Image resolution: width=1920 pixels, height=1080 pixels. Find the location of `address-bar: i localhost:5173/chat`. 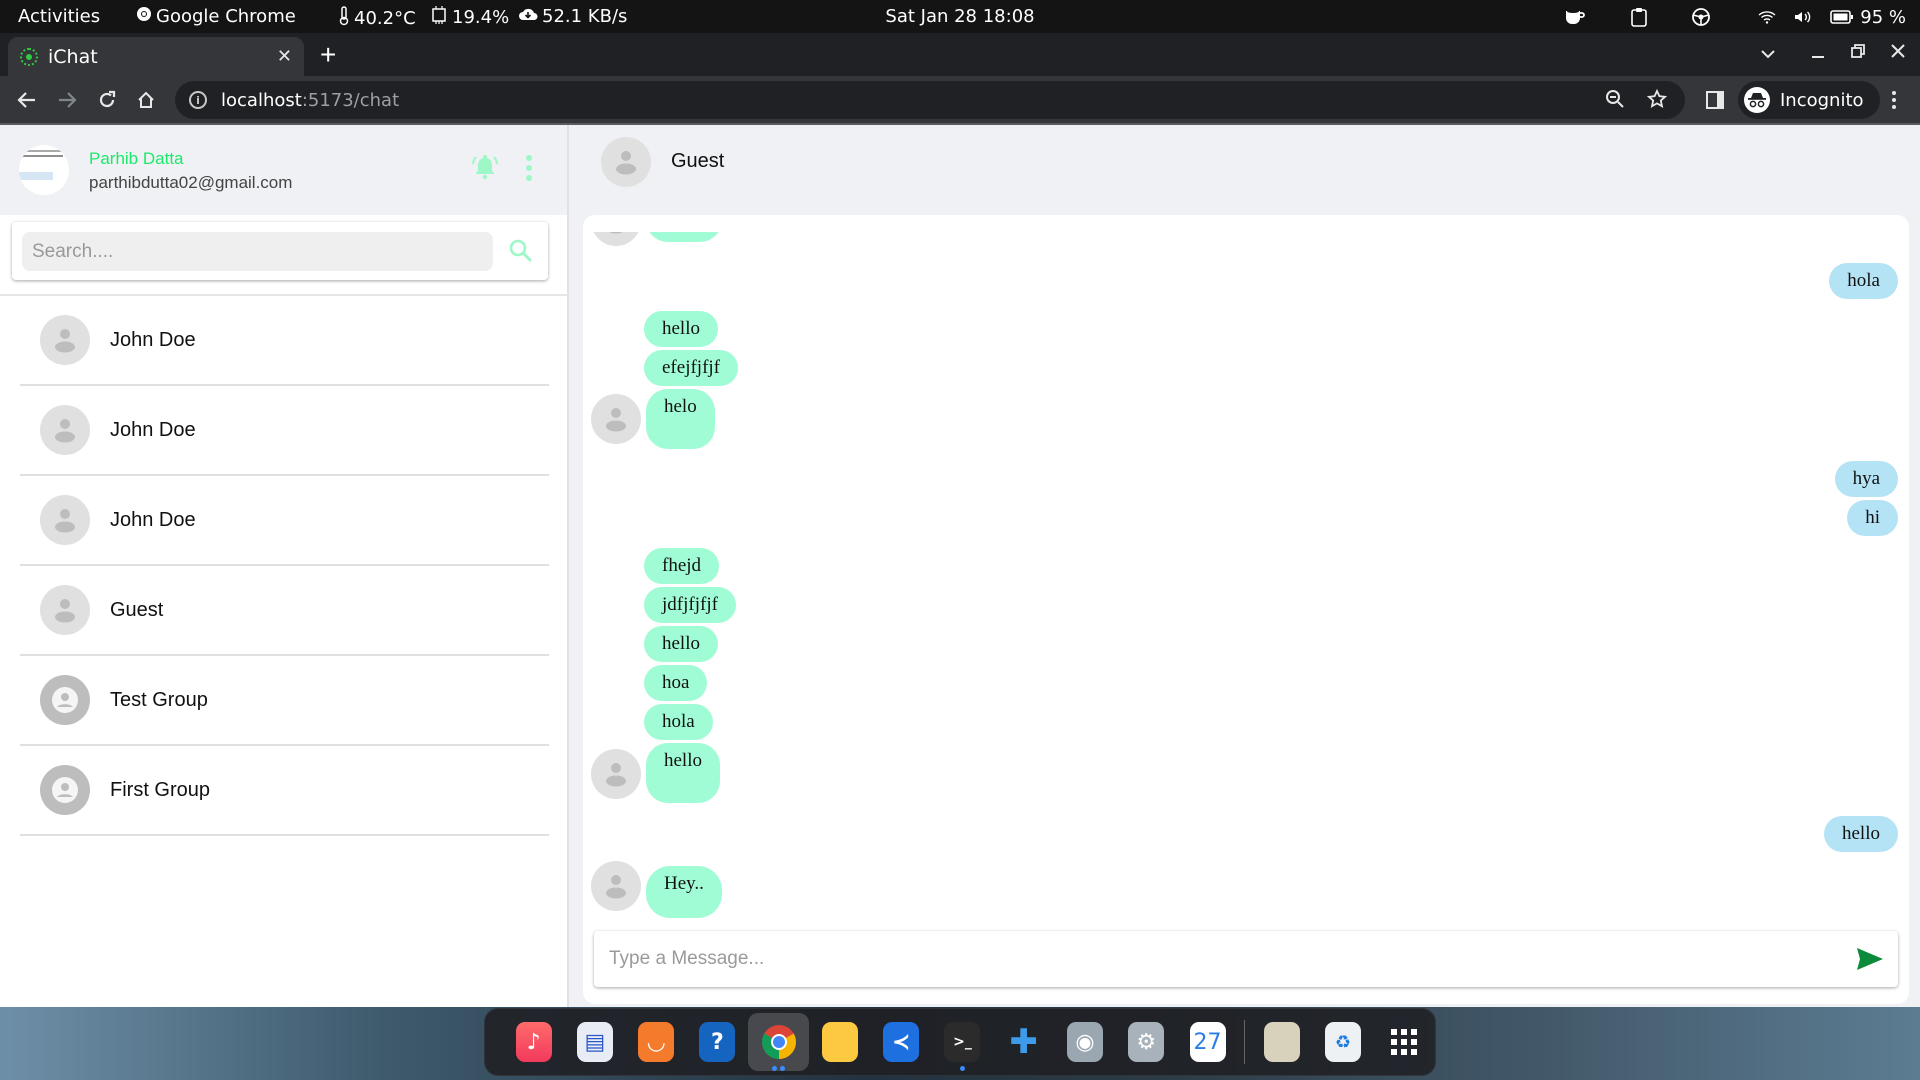

address-bar: i localhost:5173/chat is located at coordinates (930, 100).